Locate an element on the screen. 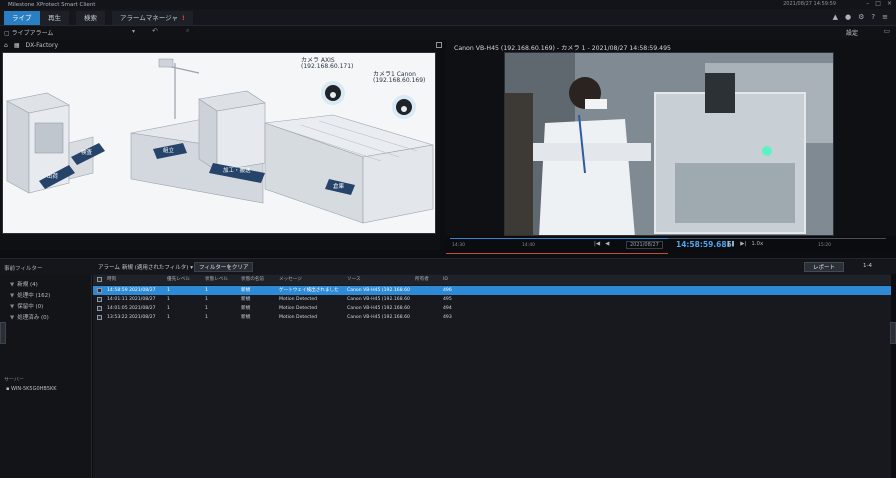 This screenshot has width=896, height=478. step-back-icon: |◀ is located at coordinates (597, 244).